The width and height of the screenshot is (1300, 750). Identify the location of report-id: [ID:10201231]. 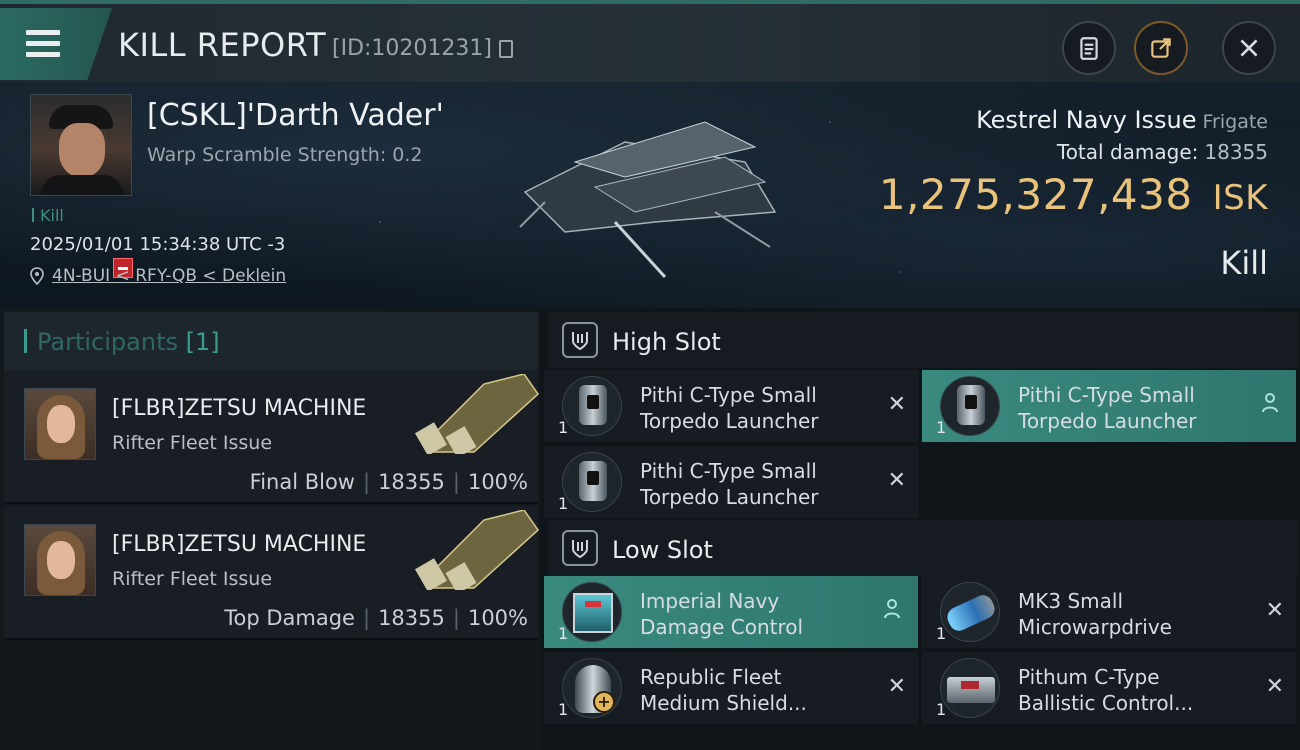
(412, 48).